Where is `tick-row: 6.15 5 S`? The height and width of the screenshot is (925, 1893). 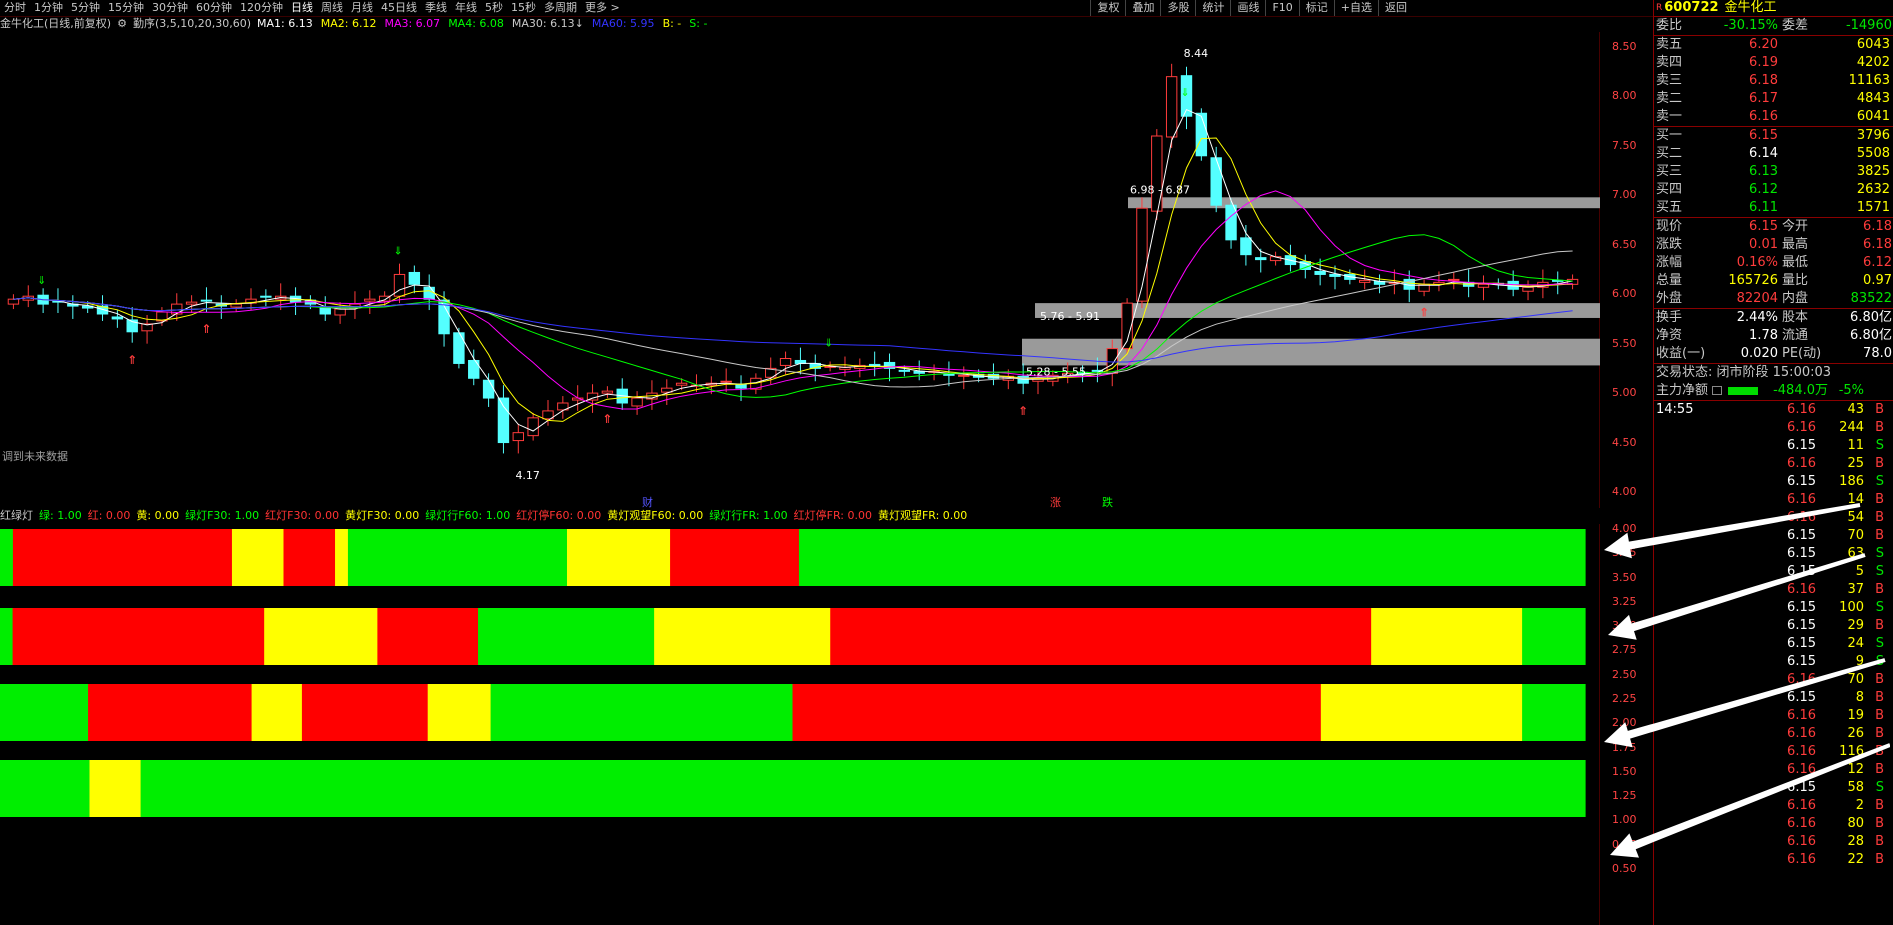 tick-row: 6.15 5 S is located at coordinates (1773, 572).